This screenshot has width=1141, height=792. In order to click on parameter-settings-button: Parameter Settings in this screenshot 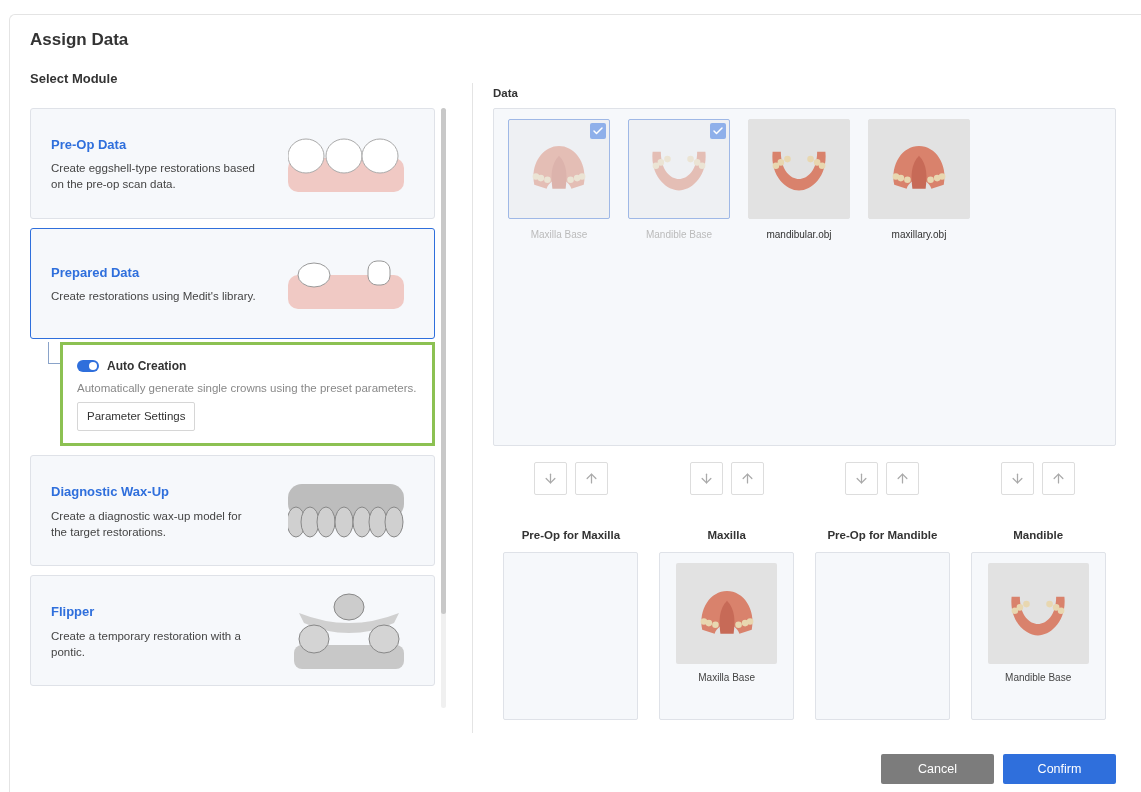, I will do `click(136, 417)`.